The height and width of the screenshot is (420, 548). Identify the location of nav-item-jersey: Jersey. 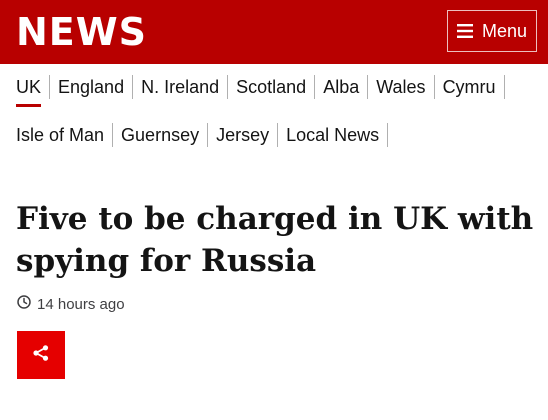
(243, 135).